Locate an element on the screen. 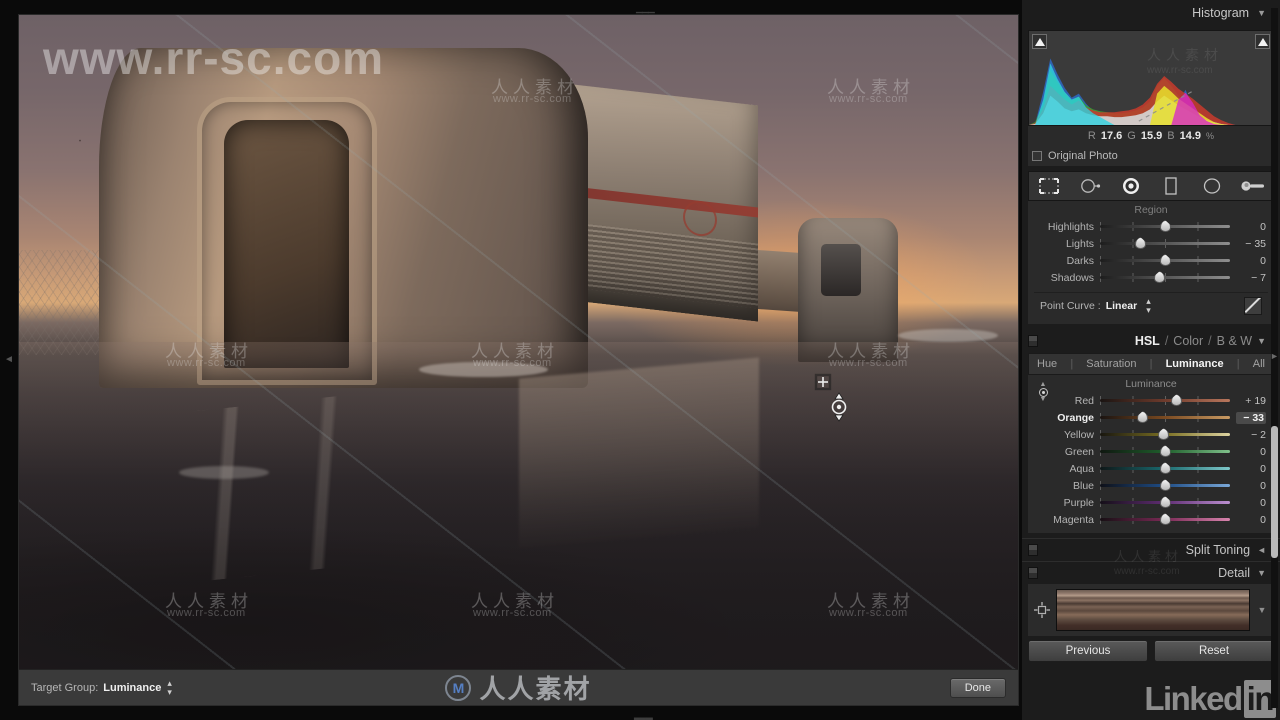  slider-value: − 35 is located at coordinates (1251, 244).